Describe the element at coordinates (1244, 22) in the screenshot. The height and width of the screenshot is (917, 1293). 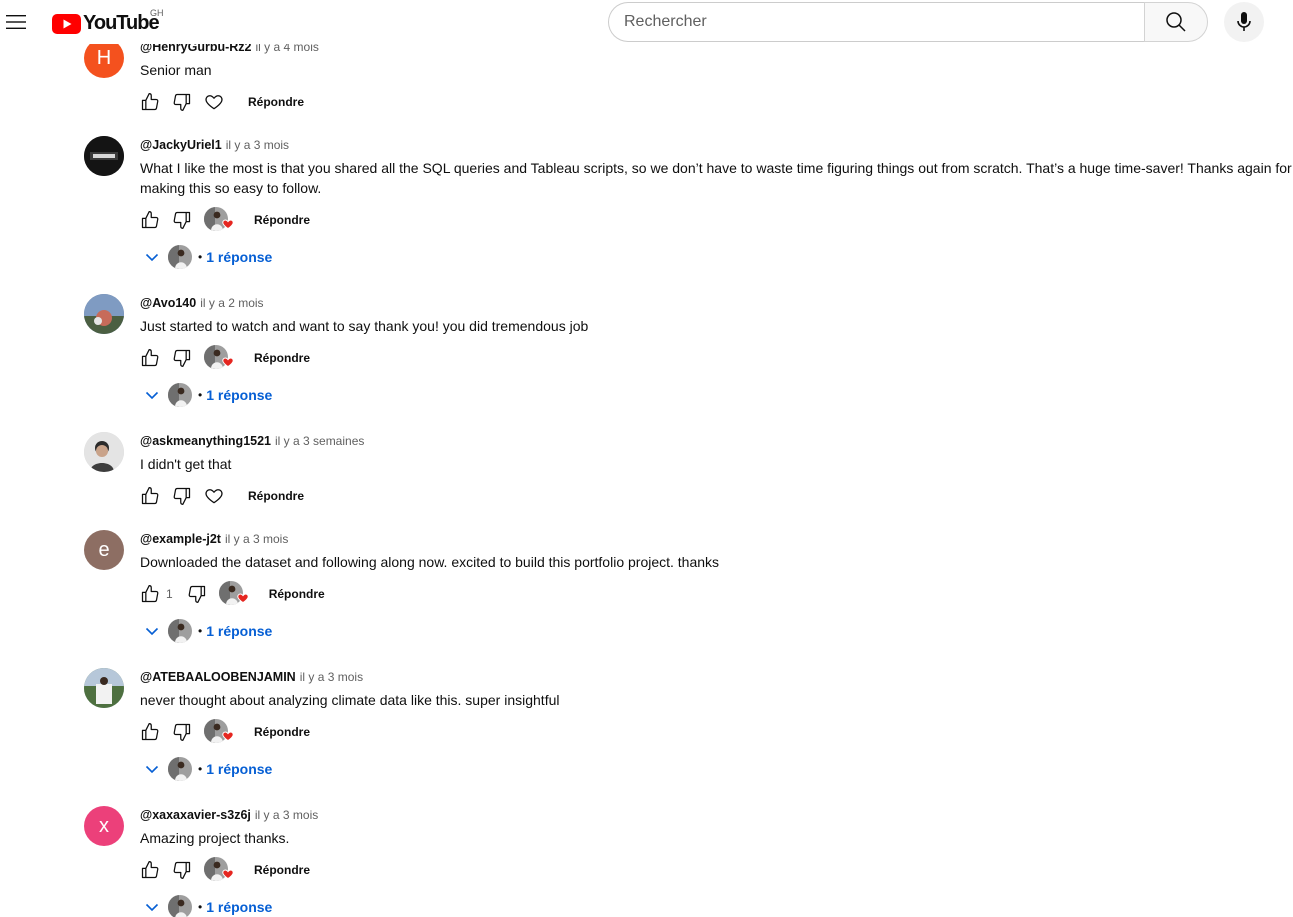
I see `voice-search-button` at that location.